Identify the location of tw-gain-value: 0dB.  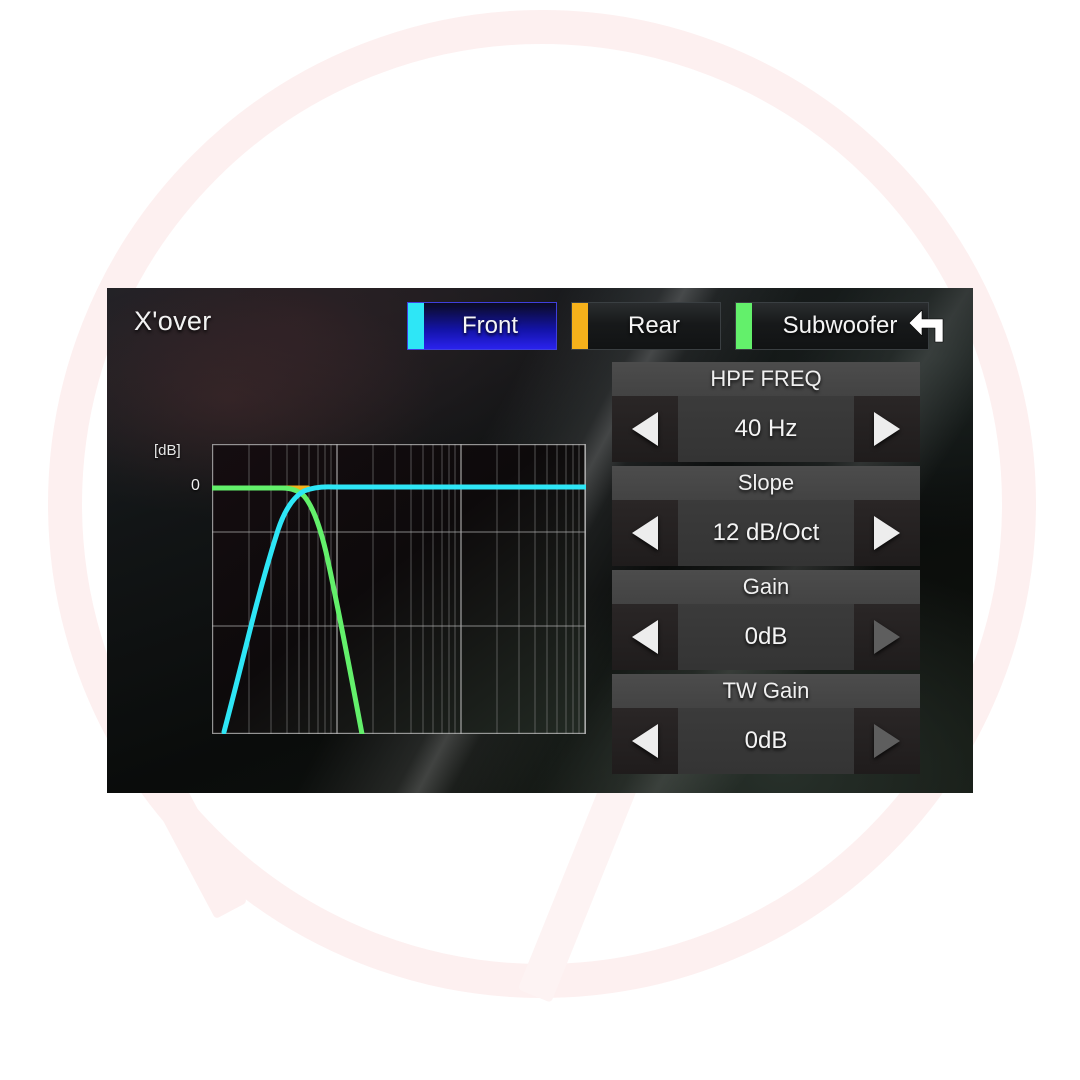
(766, 740).